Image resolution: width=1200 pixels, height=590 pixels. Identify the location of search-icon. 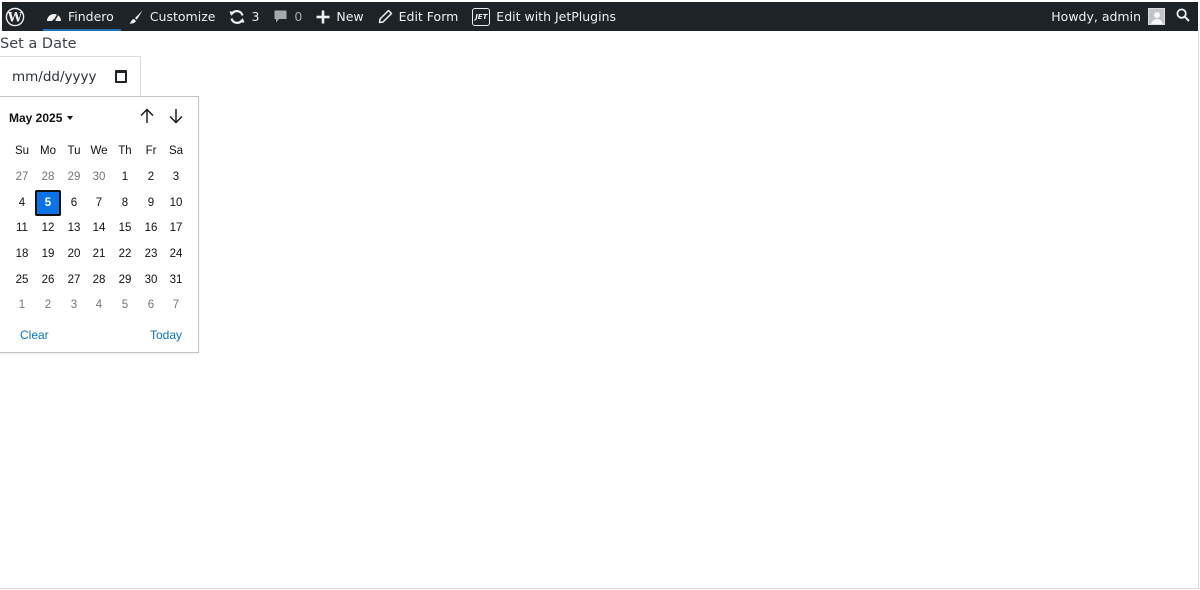
(1183, 16).